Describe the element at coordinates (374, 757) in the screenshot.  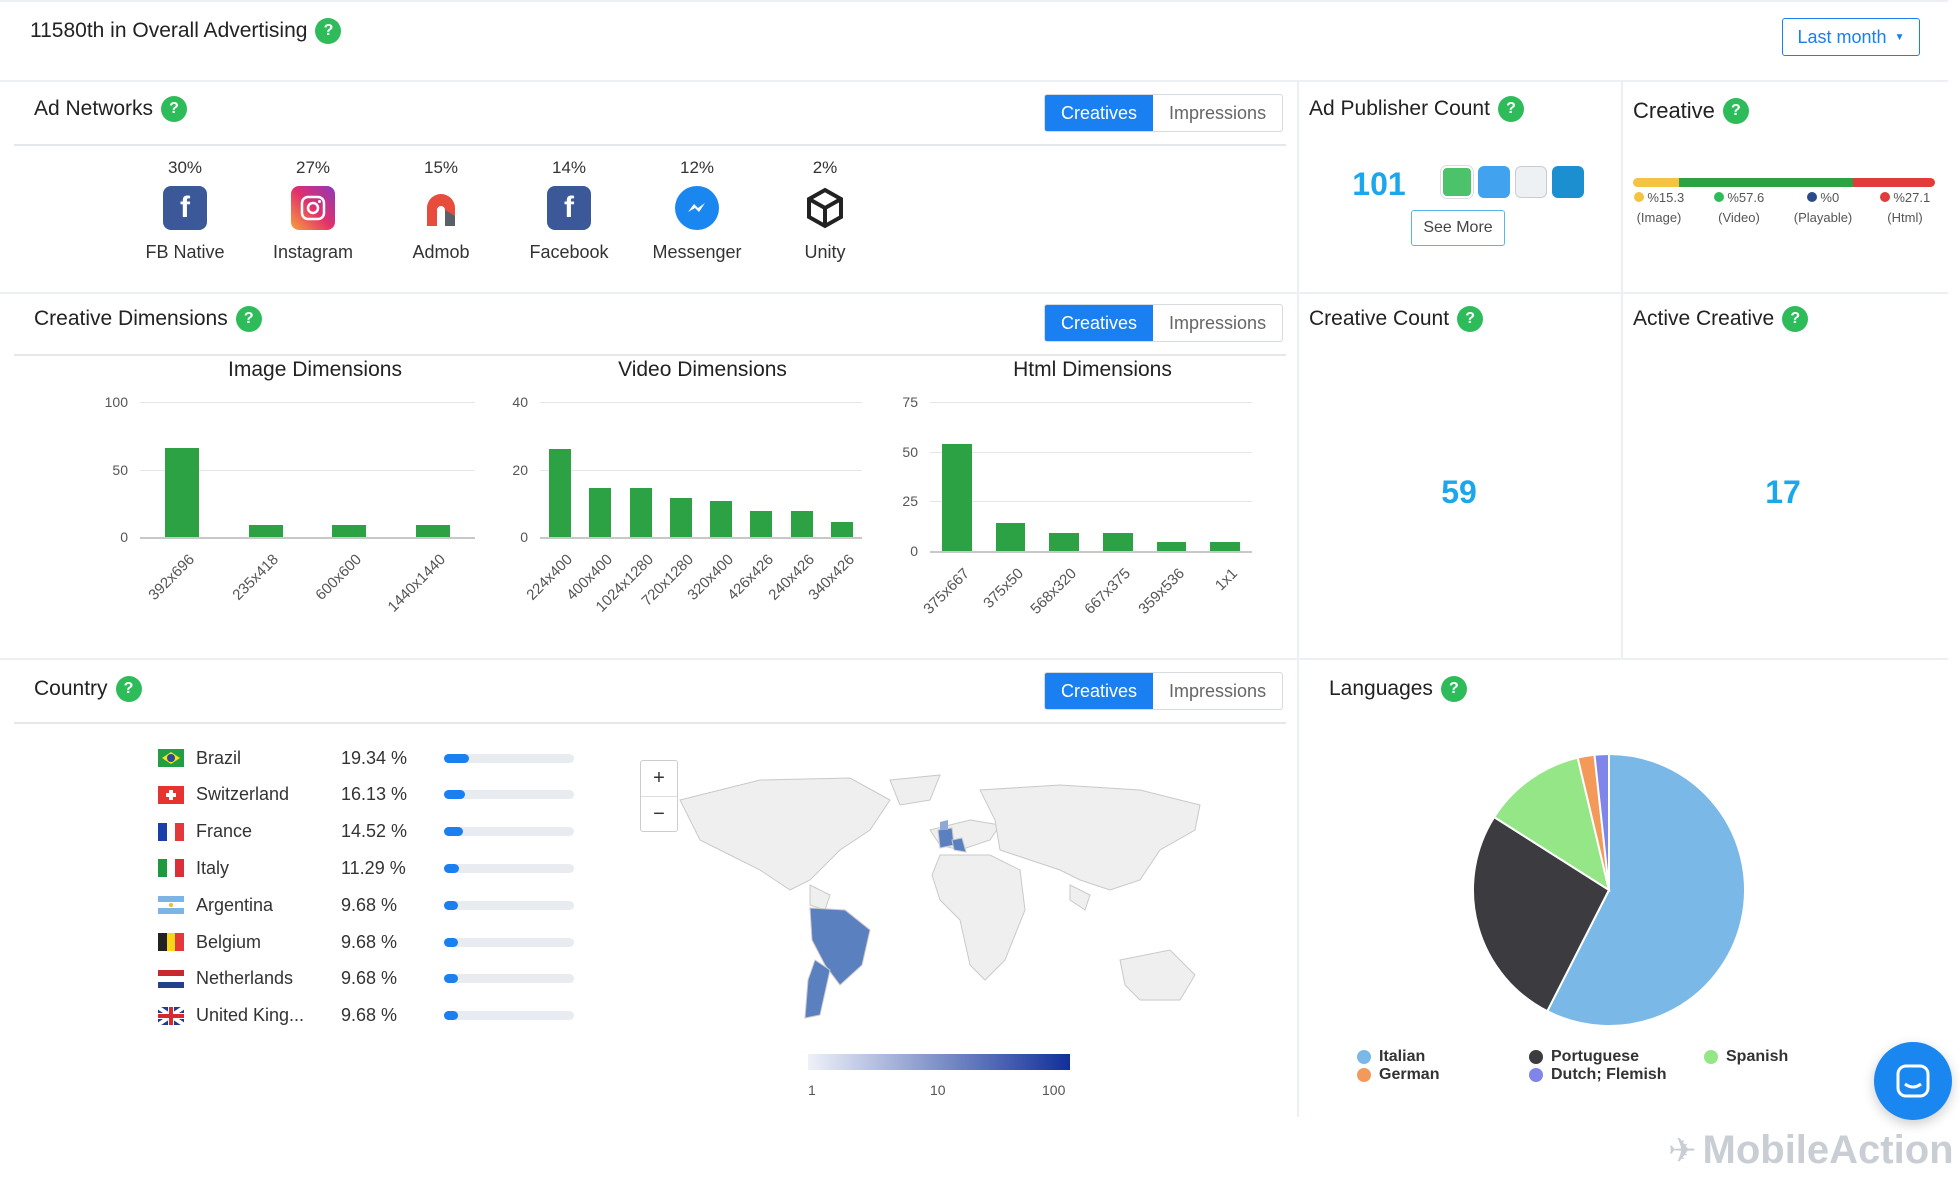
I see `country-percent: 19.34 %` at that location.